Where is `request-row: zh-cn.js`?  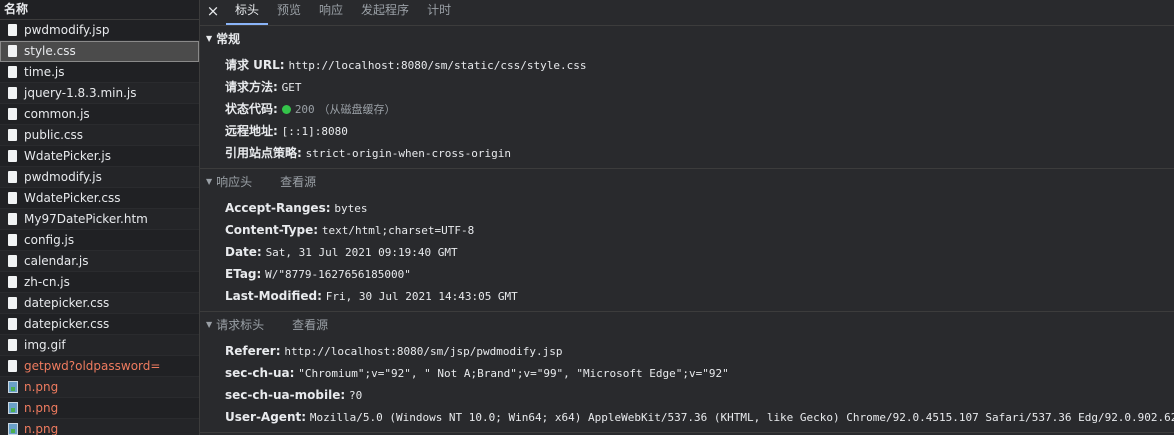
request-row: zh-cn.js is located at coordinates (99, 282).